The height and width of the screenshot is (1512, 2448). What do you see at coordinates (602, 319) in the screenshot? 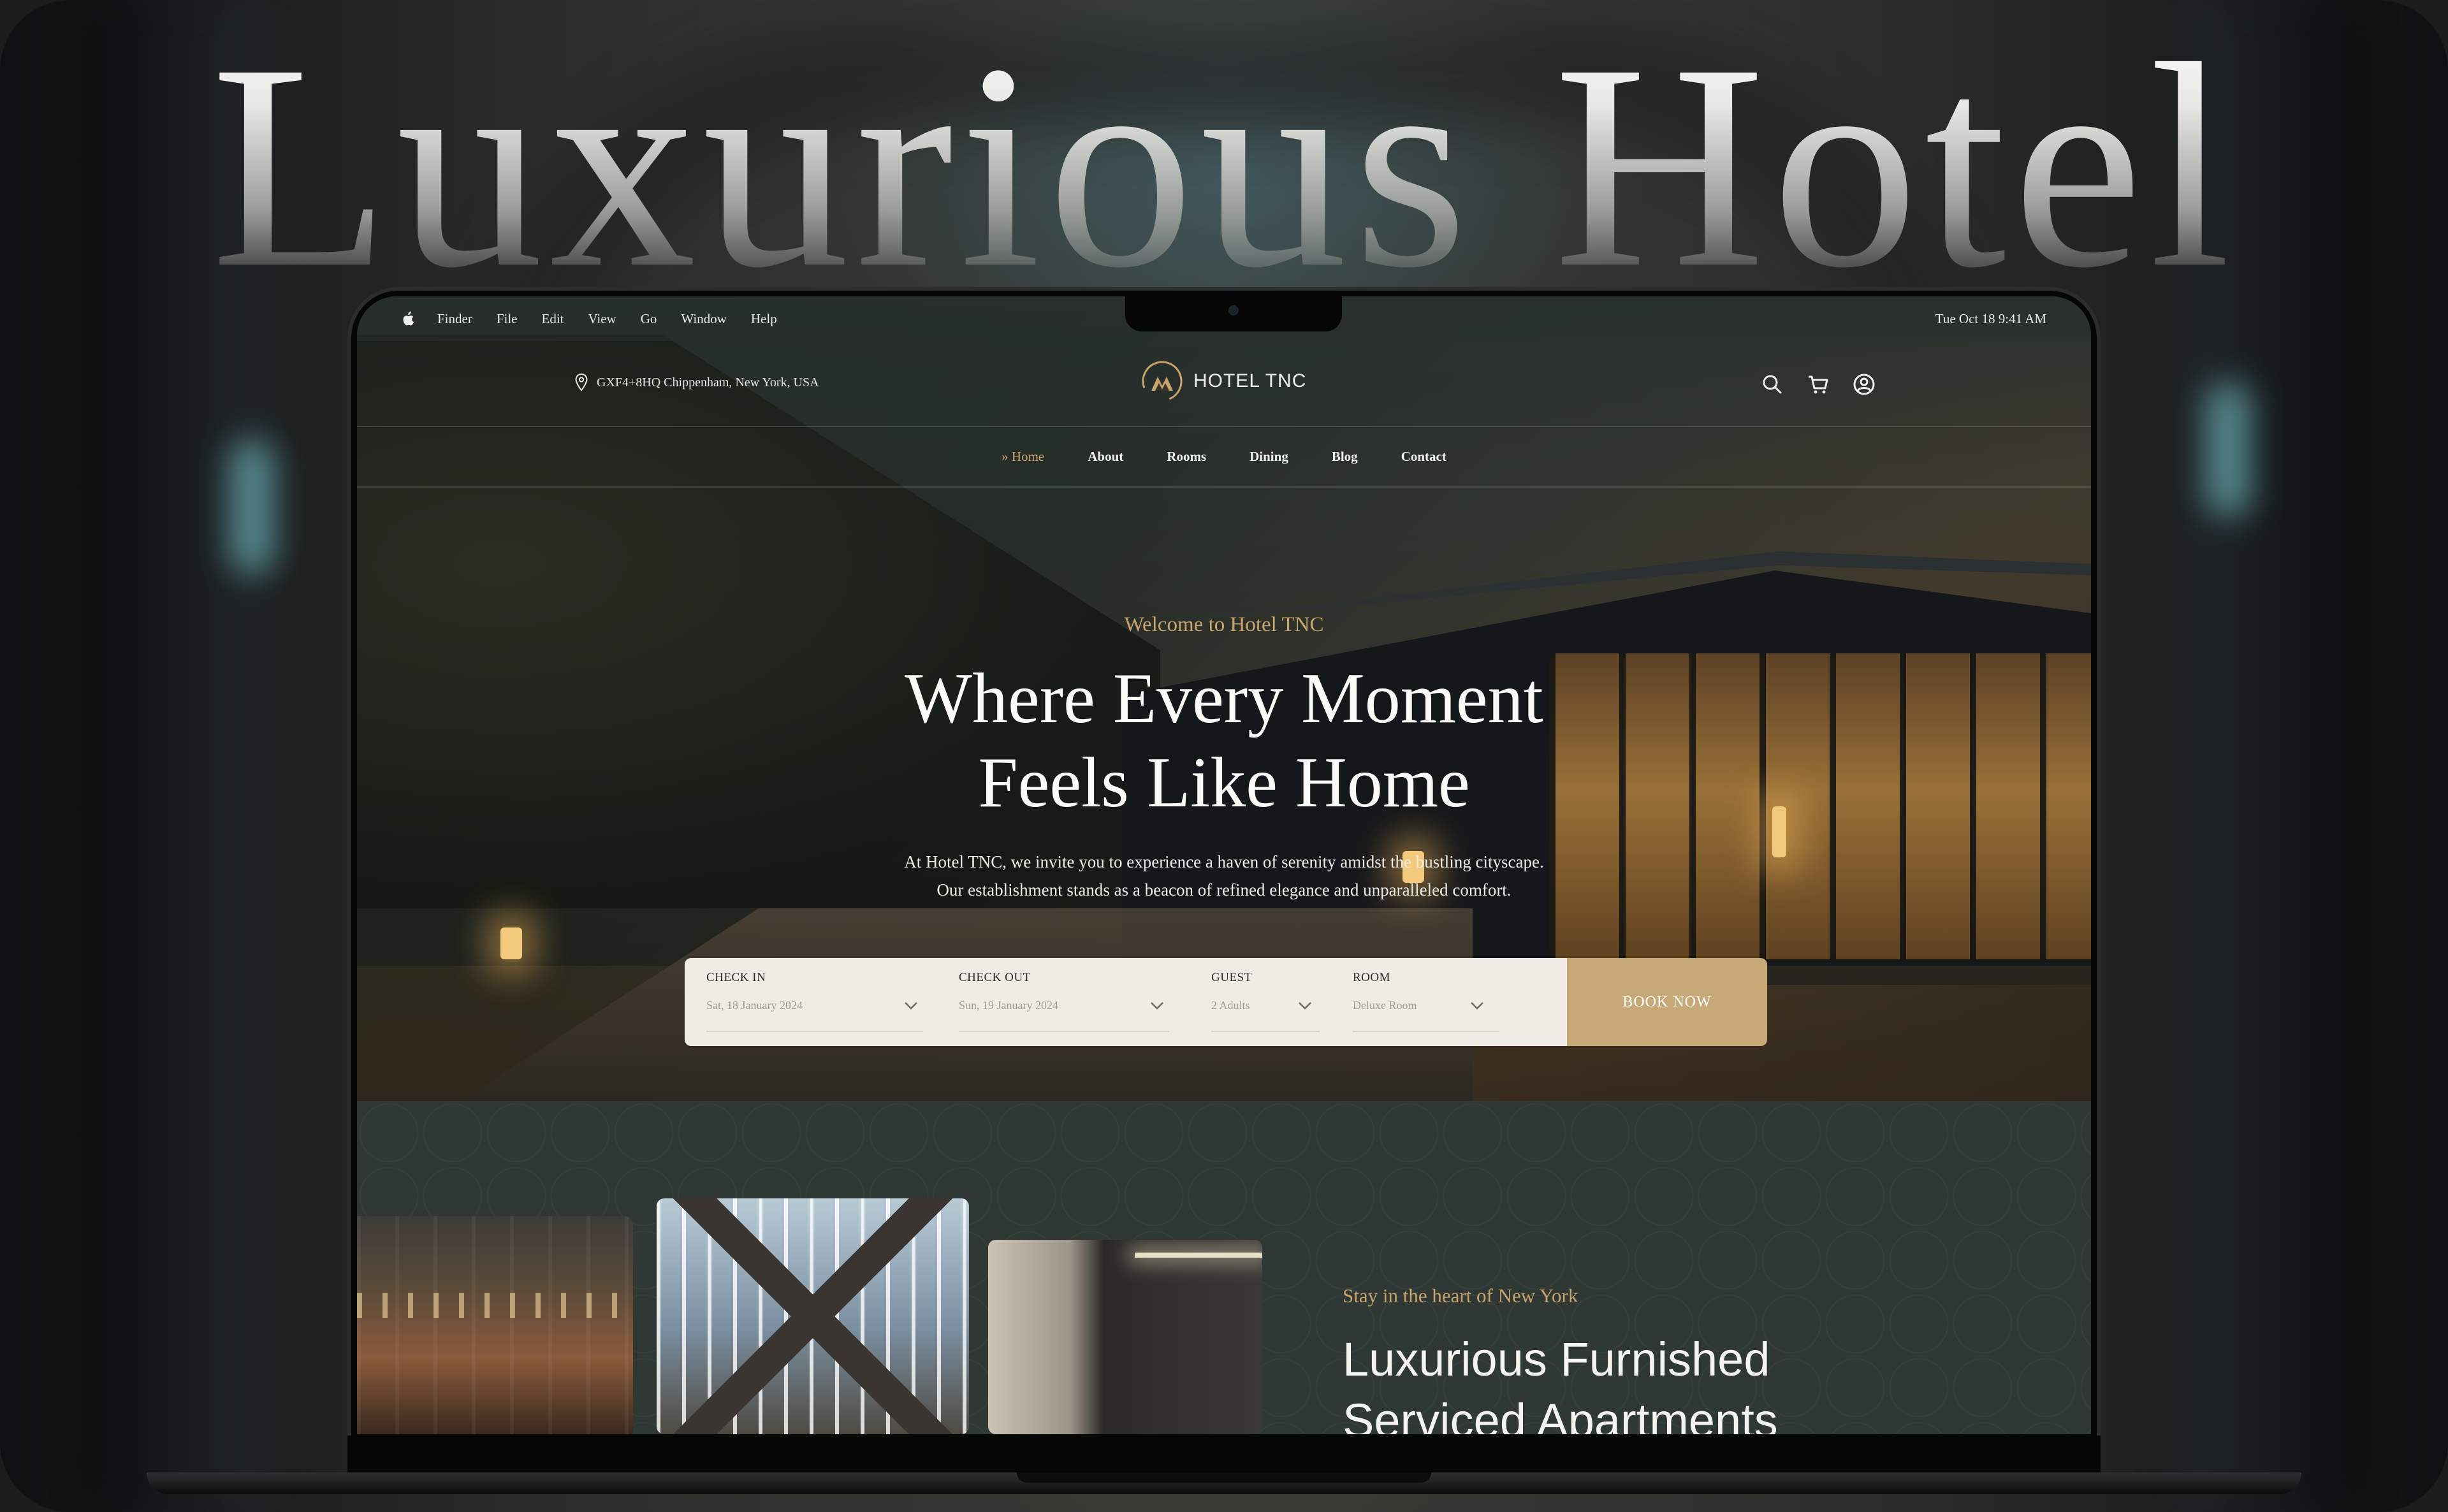
I see `menu-view: View` at bounding box center [602, 319].